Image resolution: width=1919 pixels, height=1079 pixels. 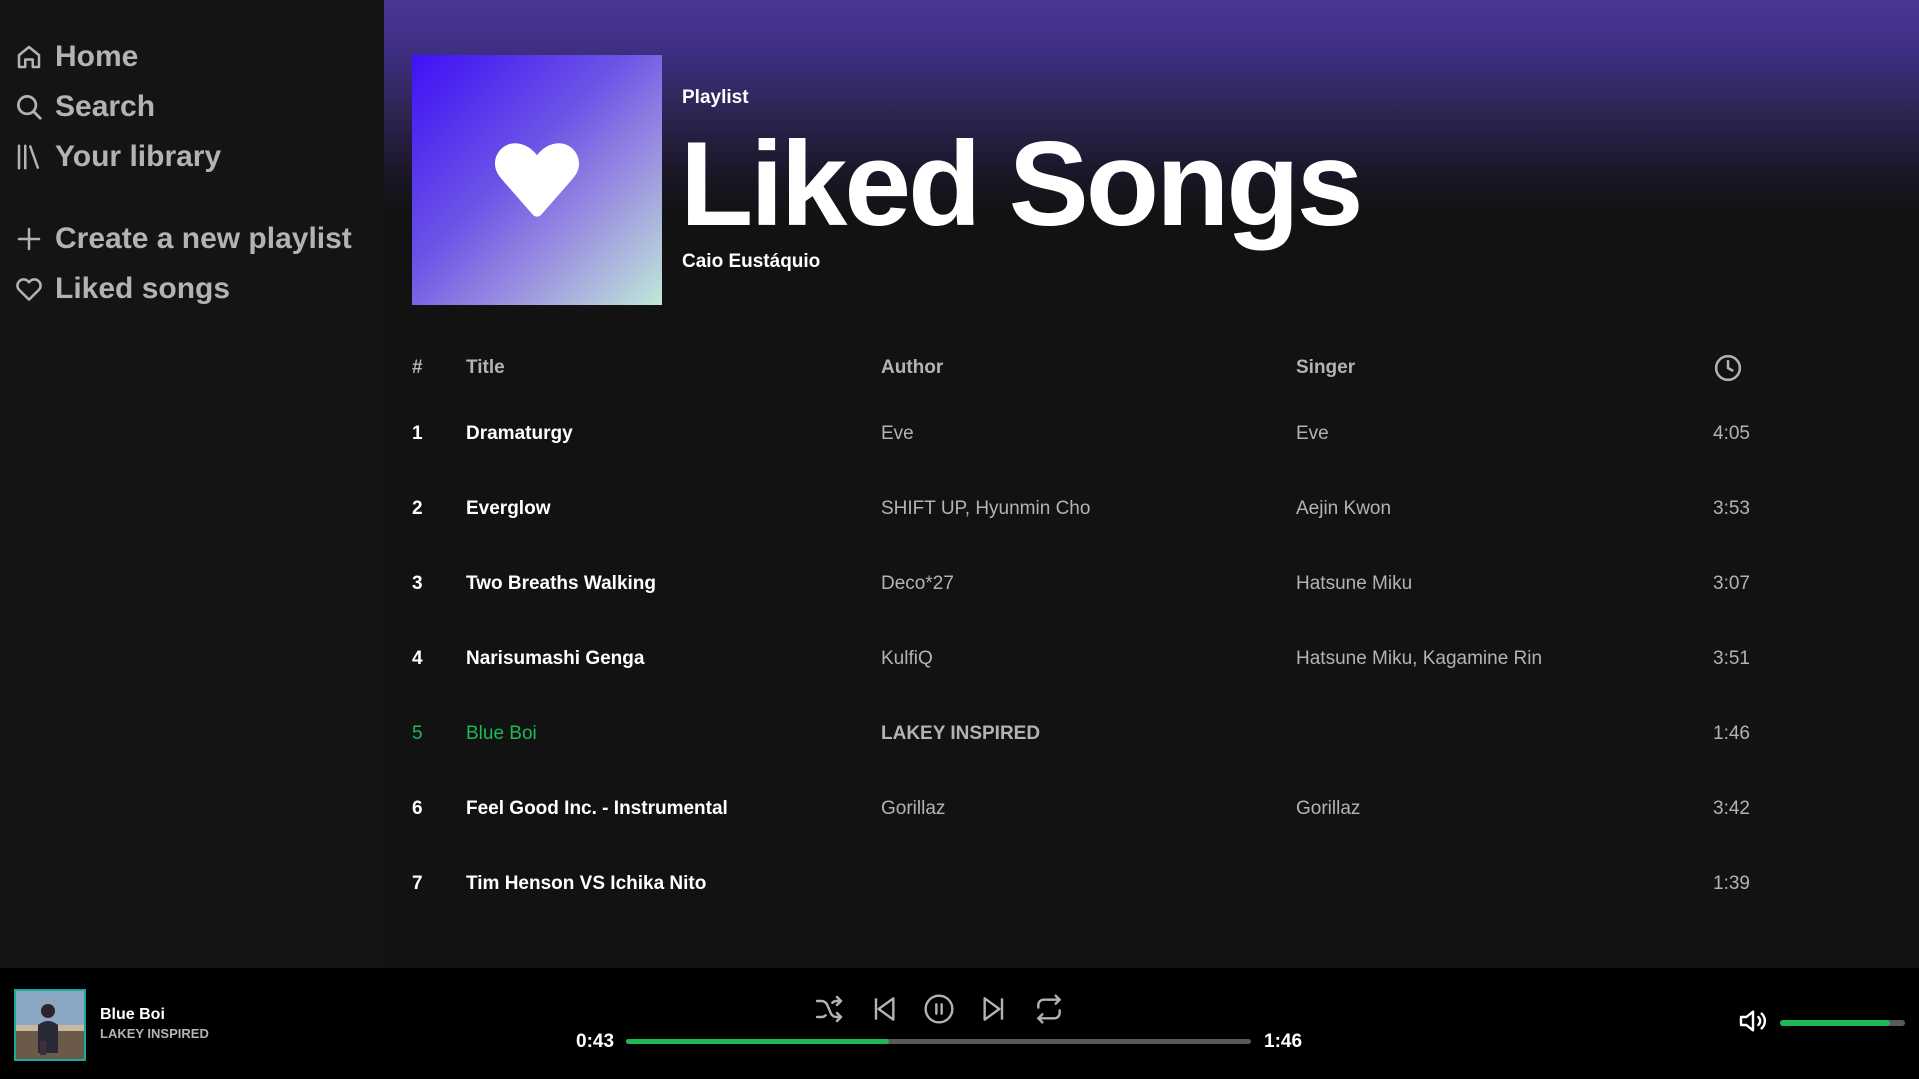 What do you see at coordinates (1728, 368) in the screenshot?
I see `clock-icon` at bounding box center [1728, 368].